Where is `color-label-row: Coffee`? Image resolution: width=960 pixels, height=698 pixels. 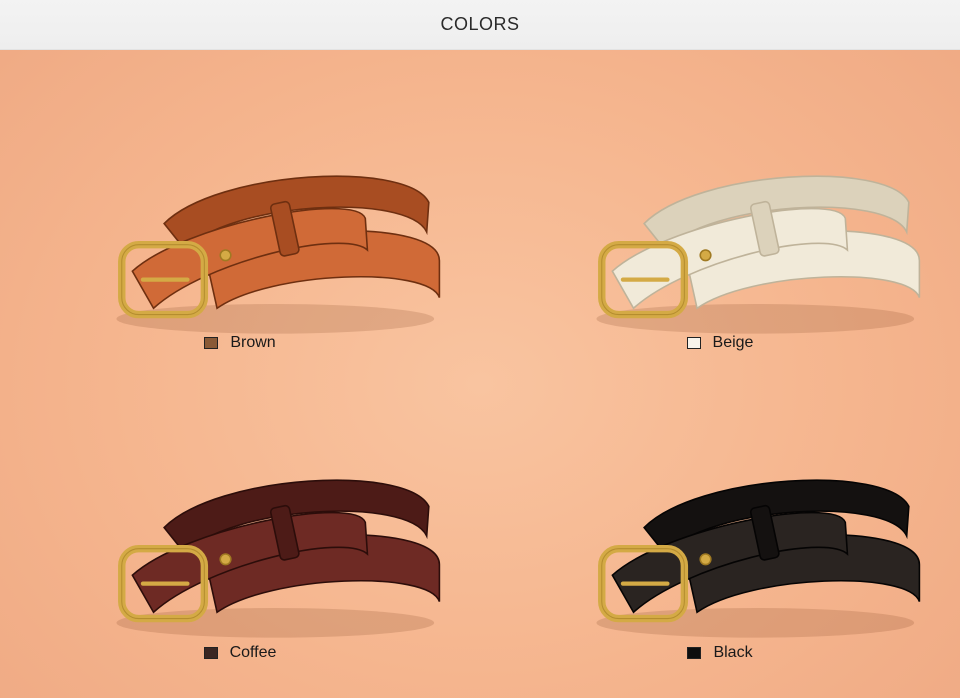
color-label-row: Coffee is located at coordinates (240, 653).